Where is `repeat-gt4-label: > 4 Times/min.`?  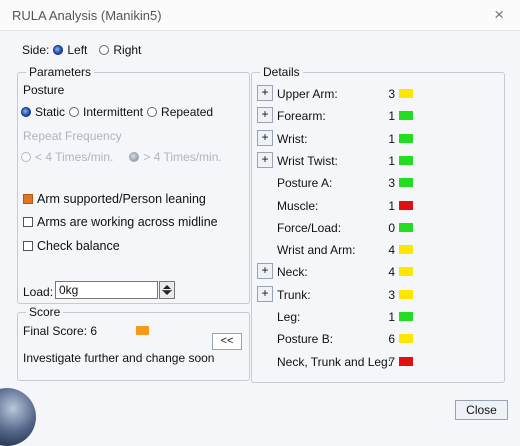
repeat-gt4-label: > 4 Times/min. is located at coordinates (182, 157).